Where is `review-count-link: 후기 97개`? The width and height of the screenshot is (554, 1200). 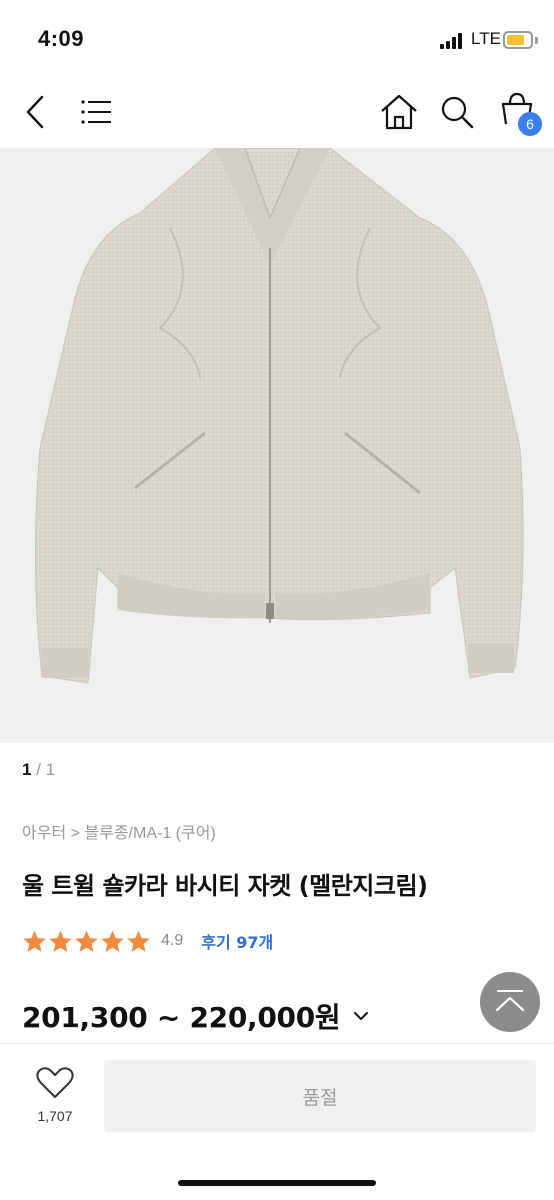 review-count-link: 후기 97개 is located at coordinates (237, 941).